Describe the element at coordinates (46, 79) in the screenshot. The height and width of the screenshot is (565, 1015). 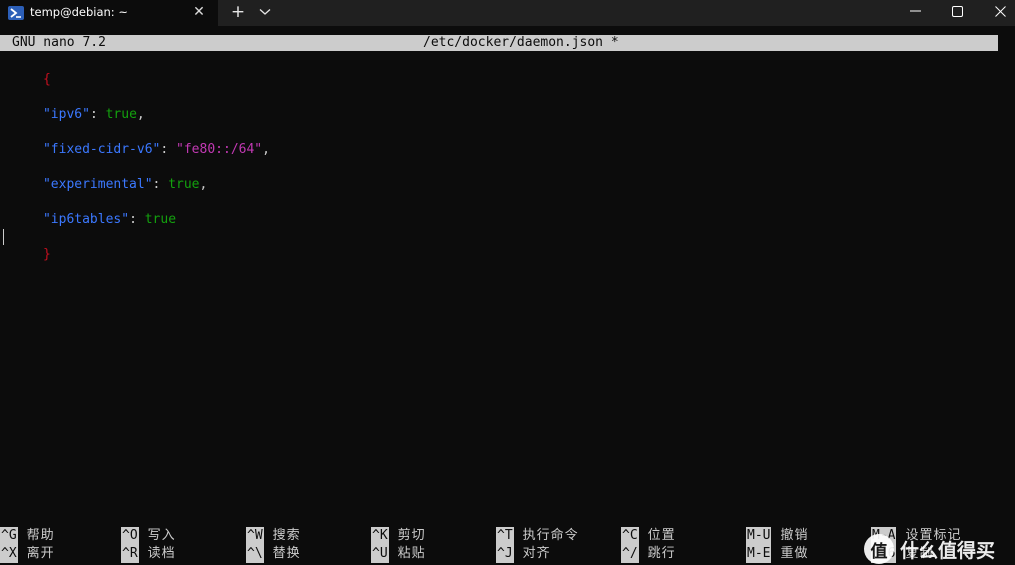
I see `open-brace: {` at that location.